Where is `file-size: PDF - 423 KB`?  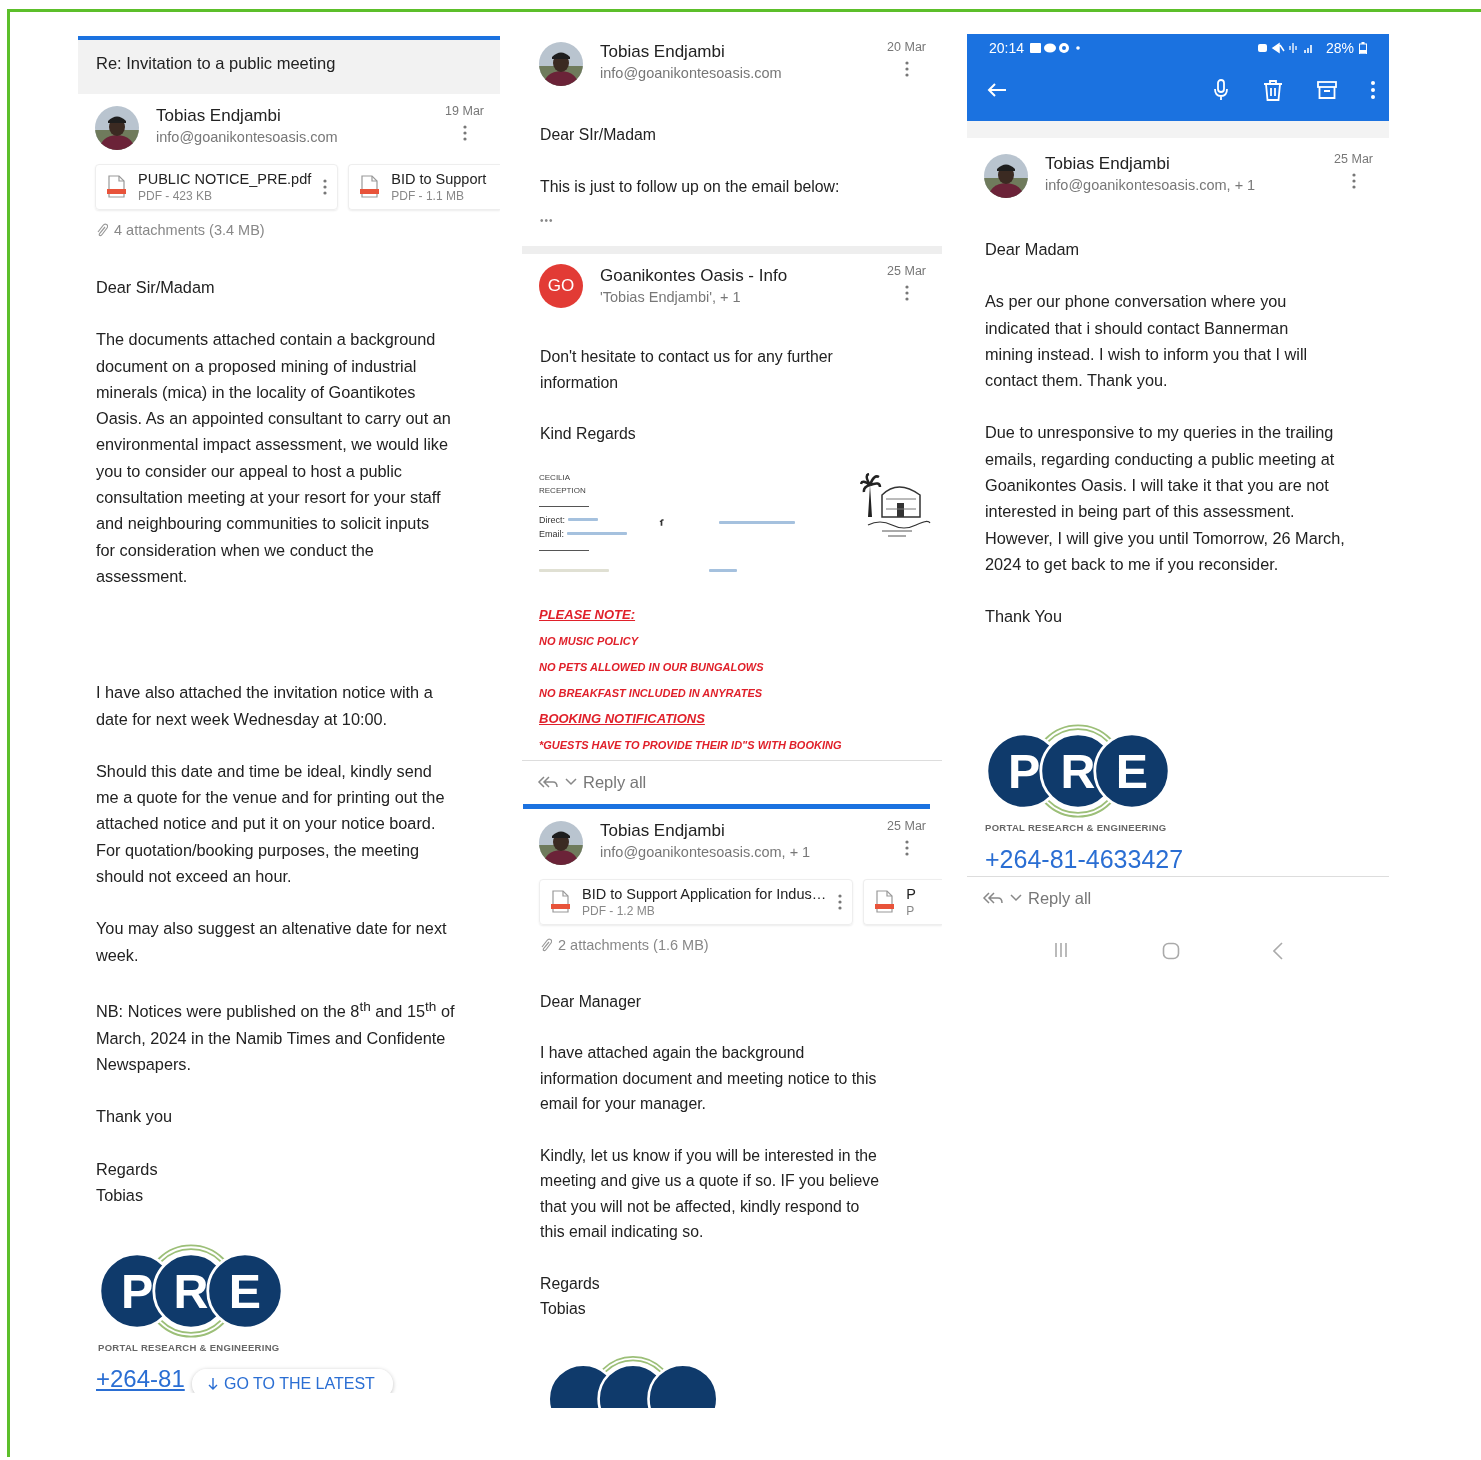 file-size: PDF - 423 KB is located at coordinates (176, 196).